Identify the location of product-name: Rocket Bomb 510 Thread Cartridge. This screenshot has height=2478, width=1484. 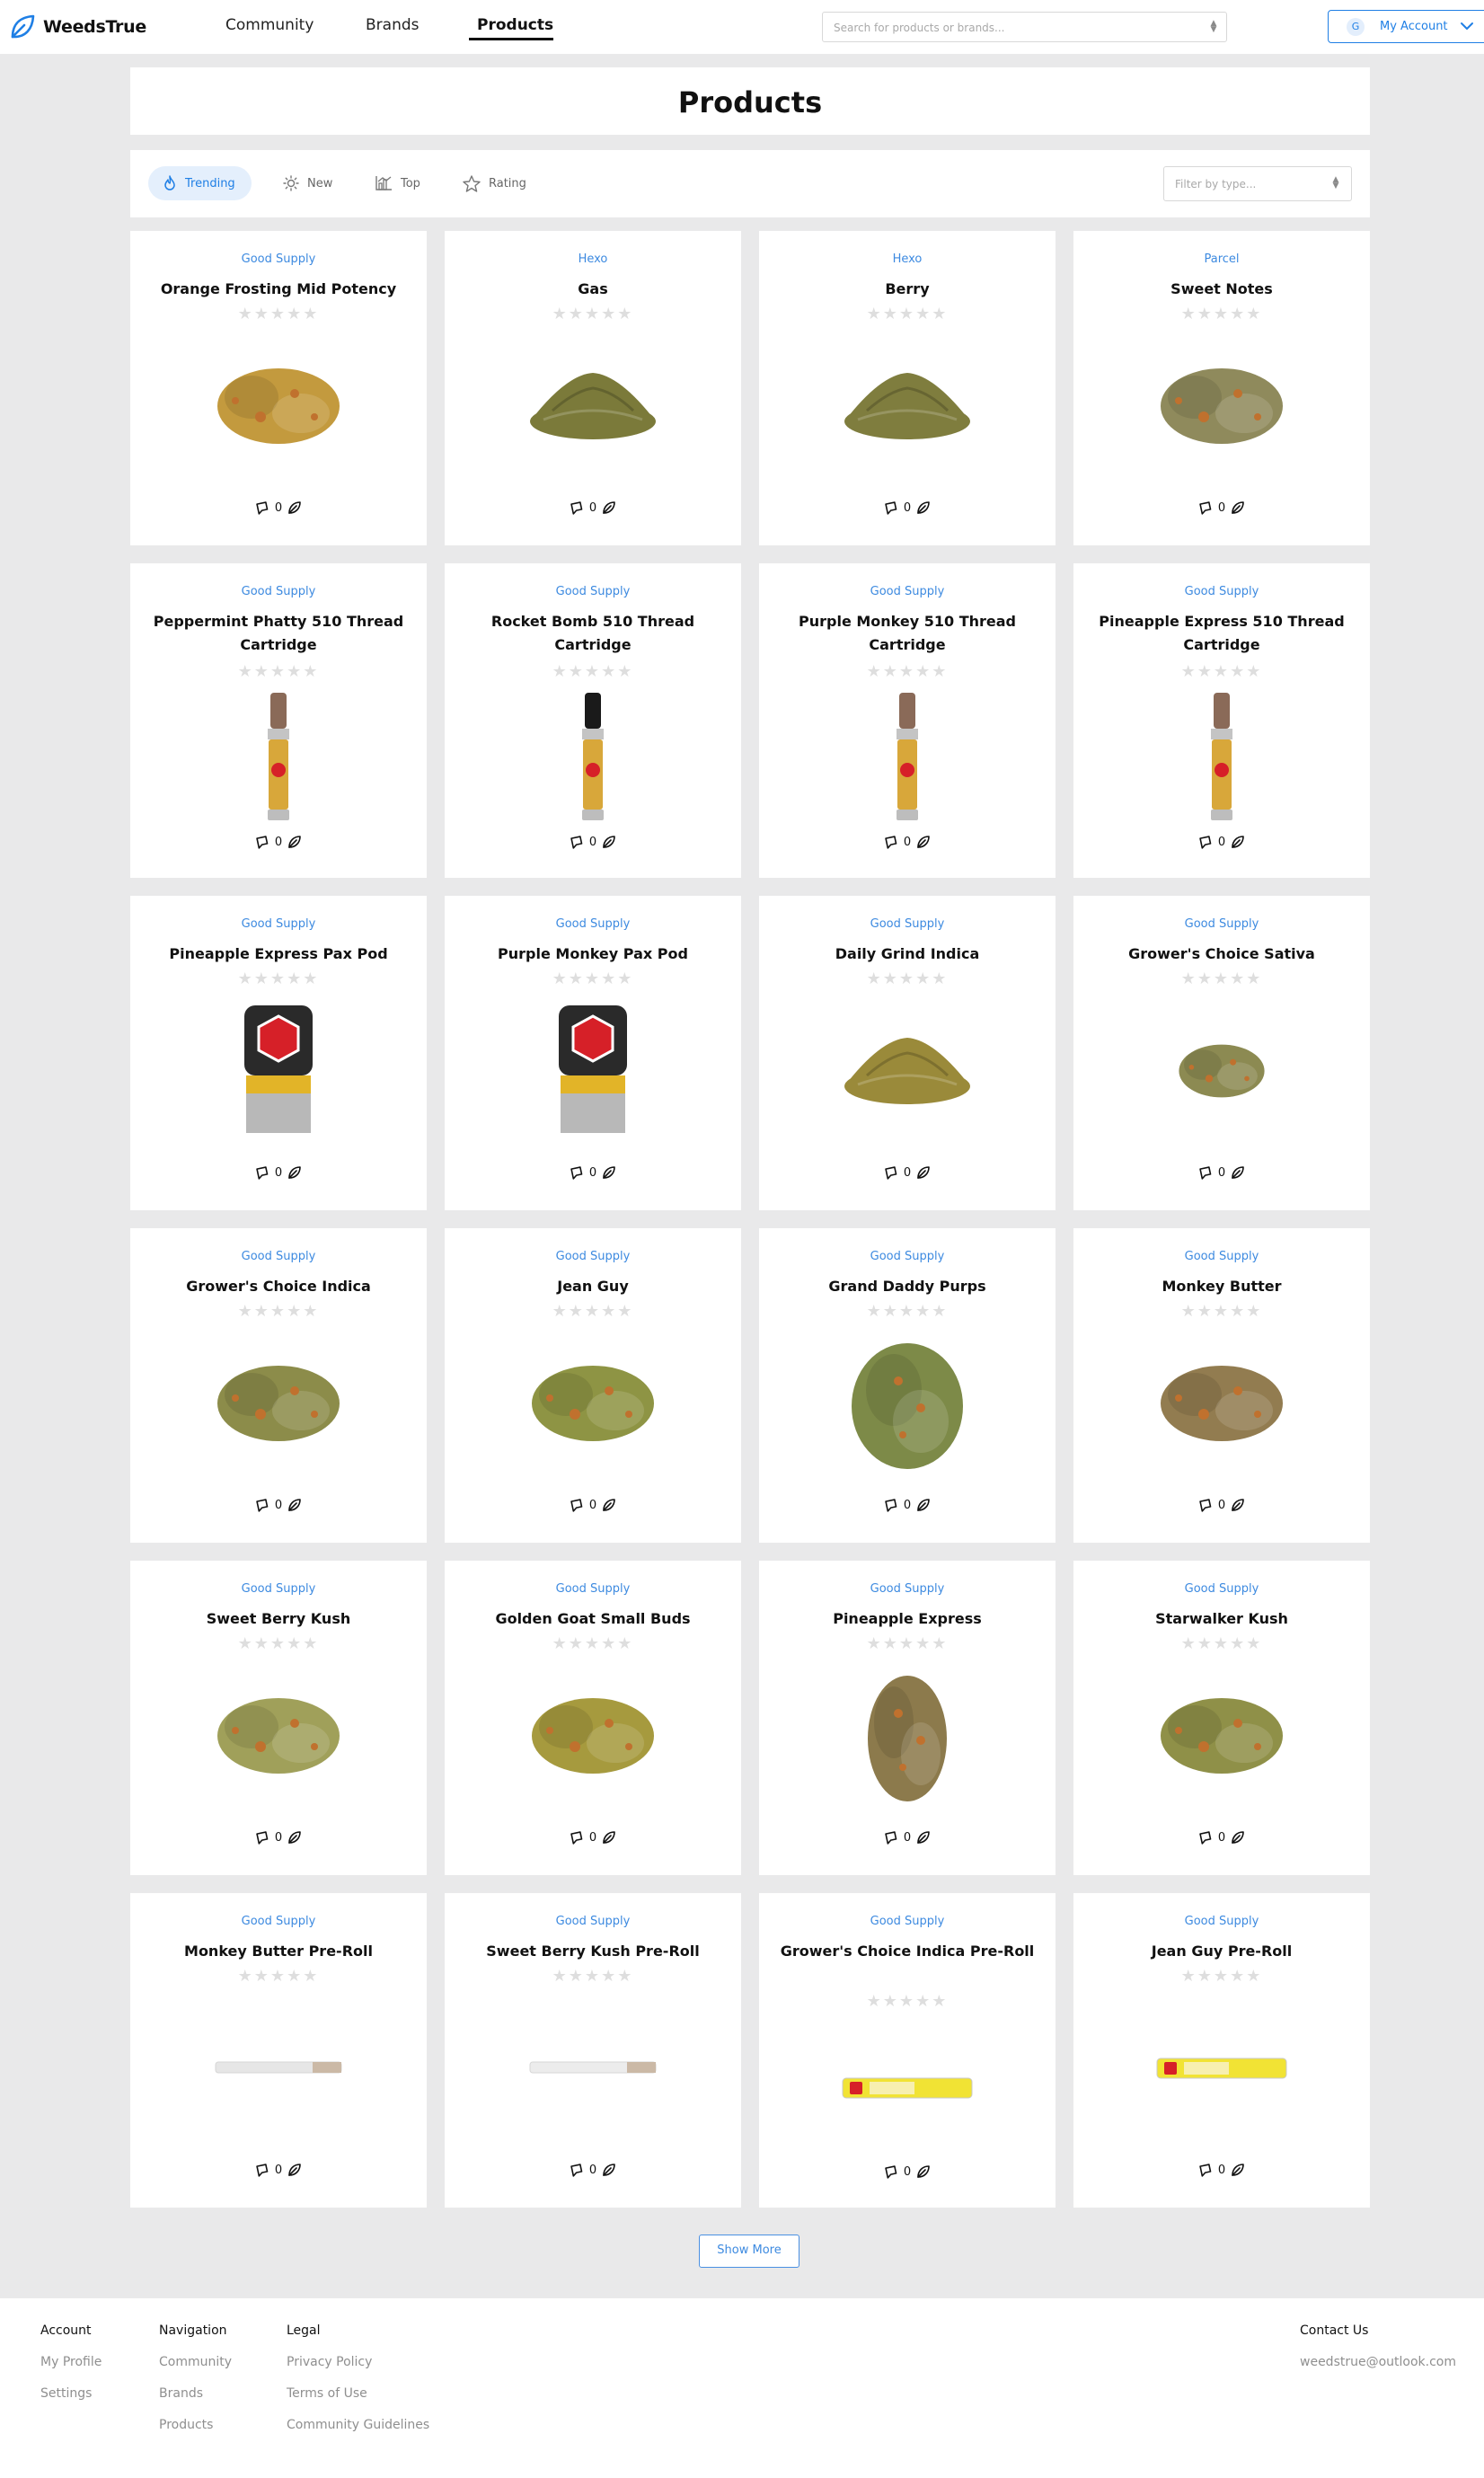
(593, 633).